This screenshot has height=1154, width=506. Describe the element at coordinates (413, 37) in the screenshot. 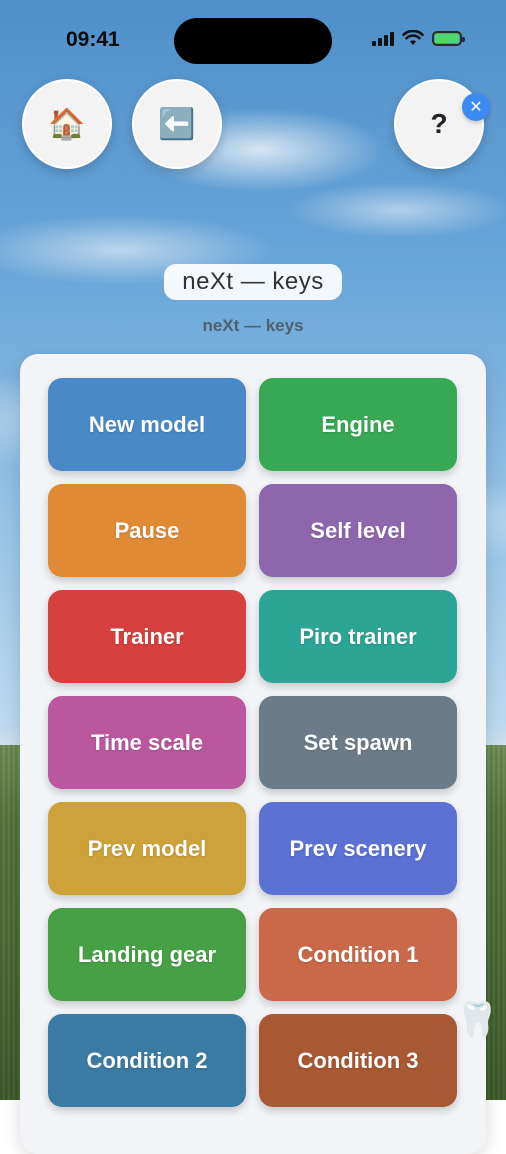

I see `wifi-icon` at that location.